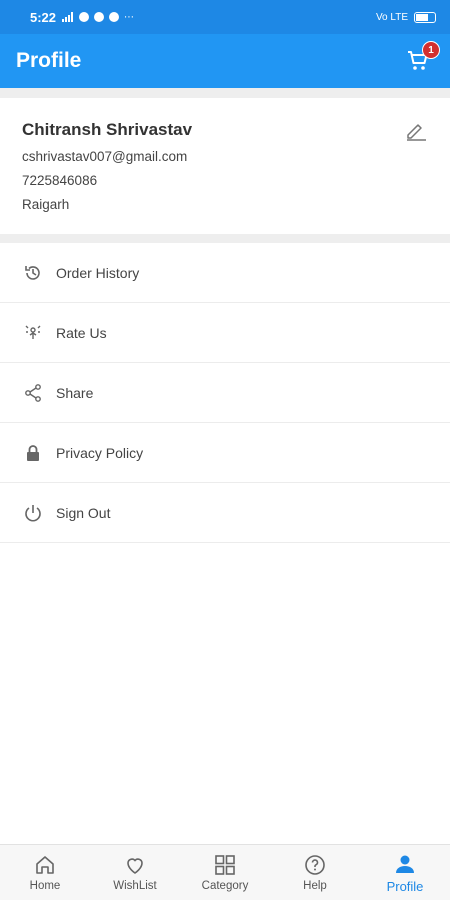 The height and width of the screenshot is (900, 450). What do you see at coordinates (46, 204) in the screenshot?
I see `profile-city: Raigarh` at bounding box center [46, 204].